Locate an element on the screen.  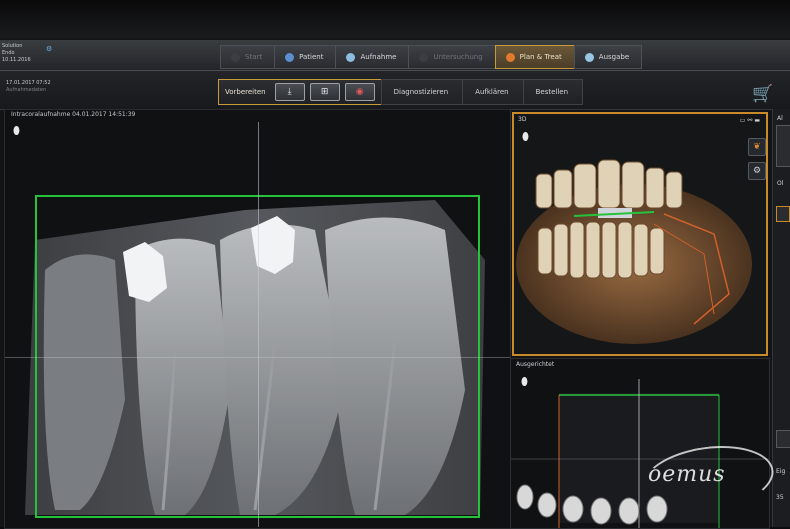
tooth-color-button: ❦ is located at coordinates (757, 147).